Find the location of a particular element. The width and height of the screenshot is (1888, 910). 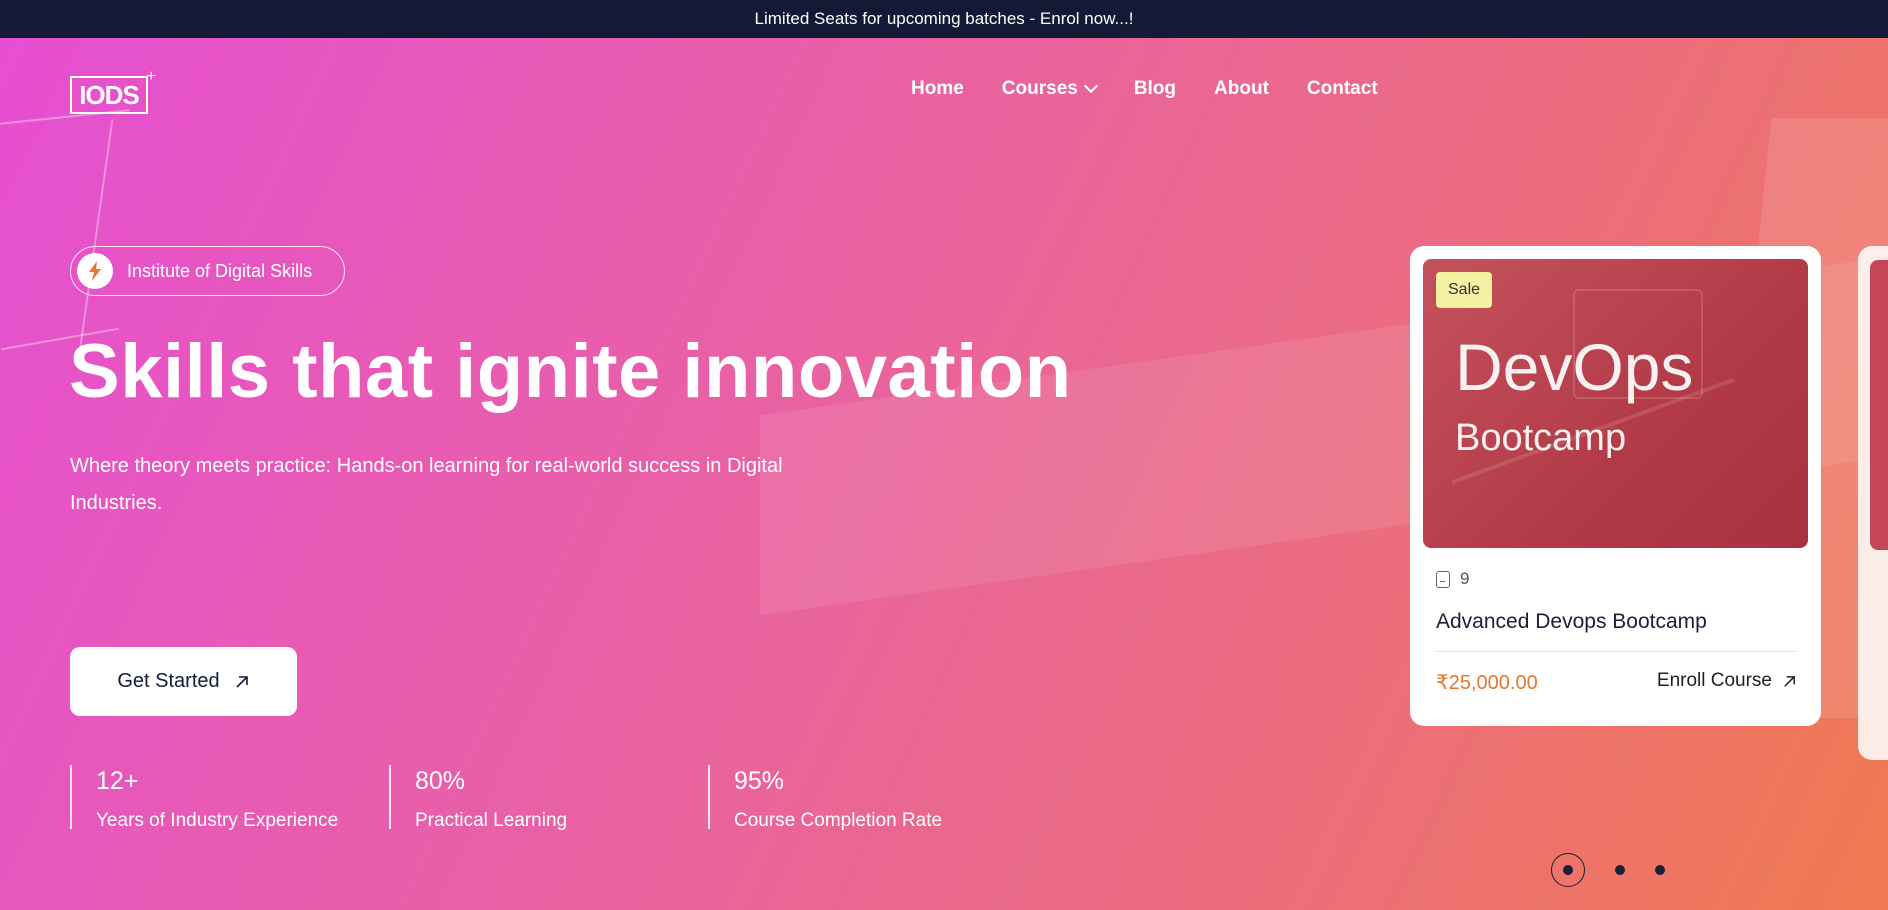

nav-contact: Contact is located at coordinates (1342, 89).